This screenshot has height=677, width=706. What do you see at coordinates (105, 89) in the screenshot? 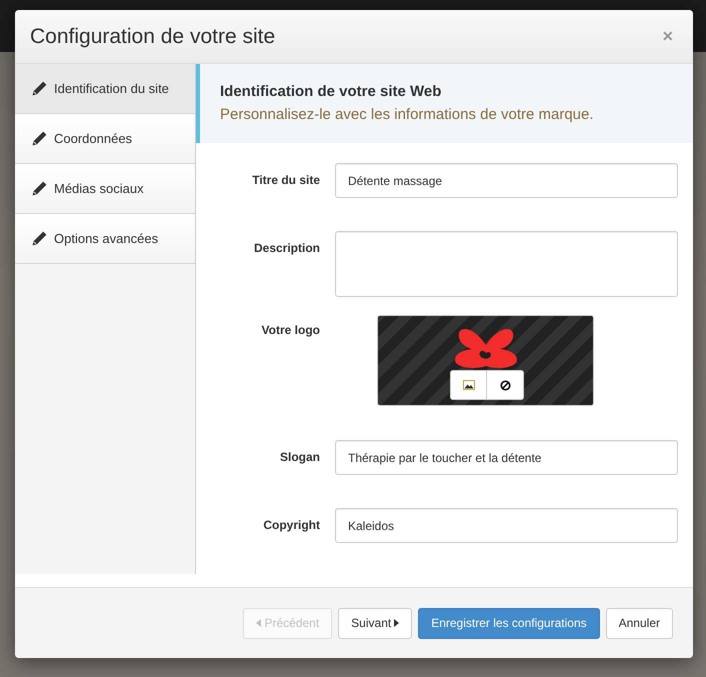
I see `sidebar-item: Identification du site` at bounding box center [105, 89].